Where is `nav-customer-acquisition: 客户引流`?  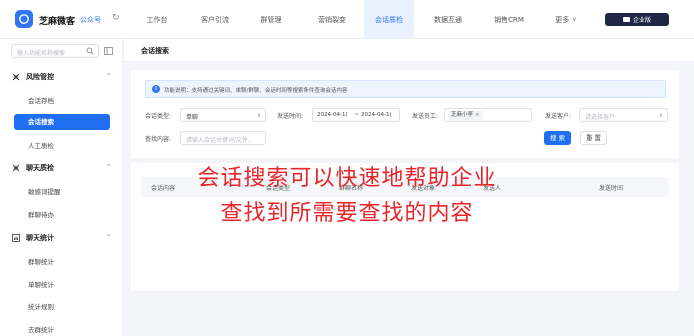 nav-customer-acquisition: 客户引流 is located at coordinates (215, 19).